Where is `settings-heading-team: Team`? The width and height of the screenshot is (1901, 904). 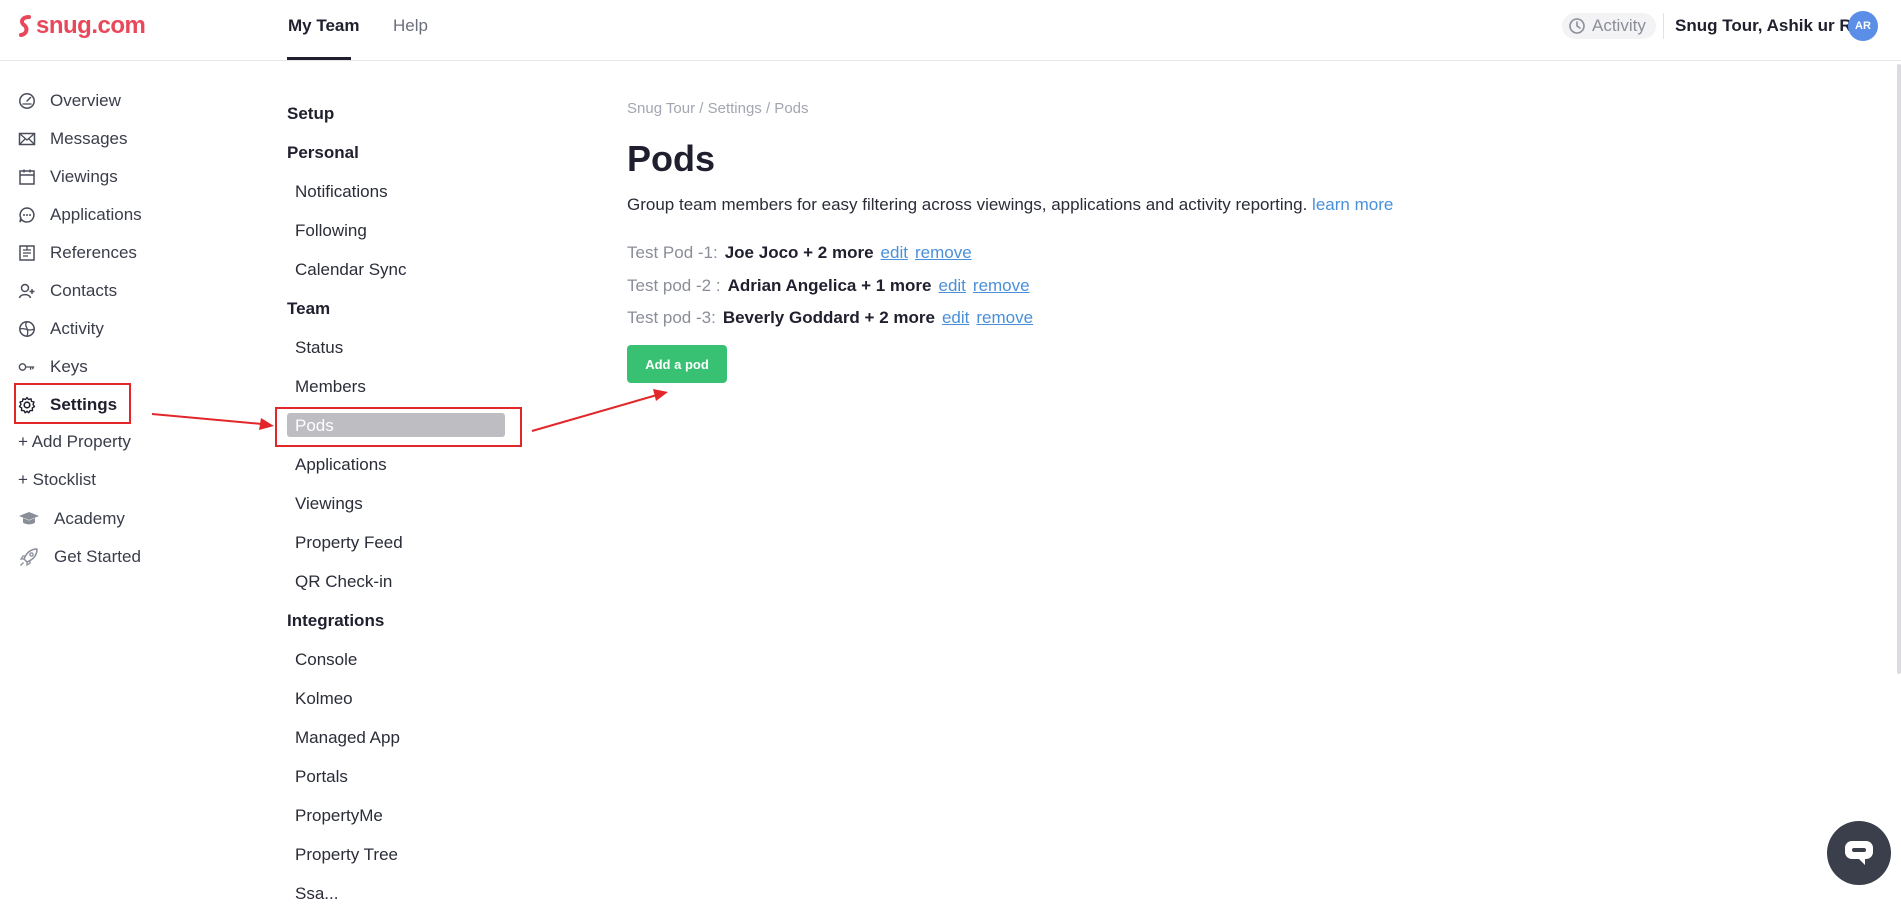
settings-heading-team: Team is located at coordinates (309, 308).